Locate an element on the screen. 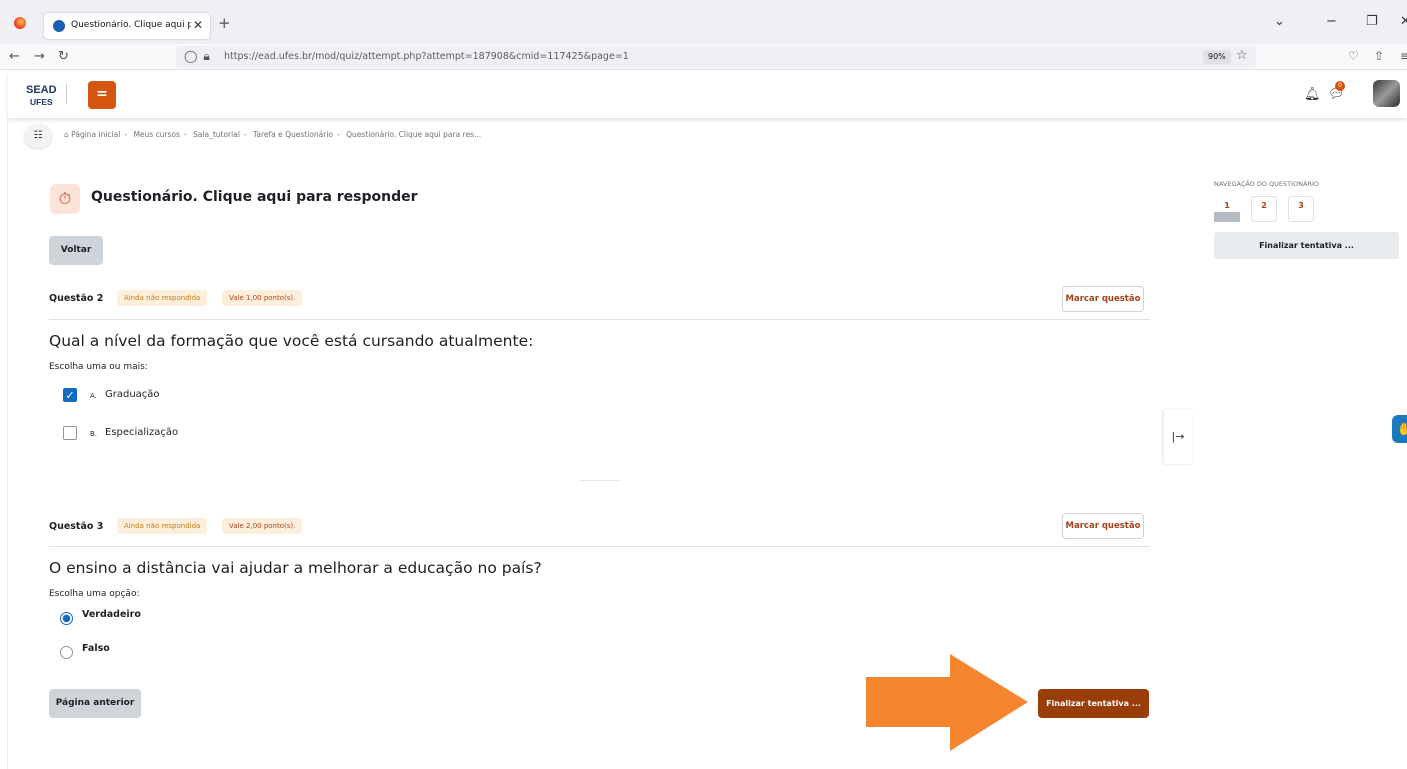 The height and width of the screenshot is (769, 1407). true-radio is located at coordinates (66, 618).